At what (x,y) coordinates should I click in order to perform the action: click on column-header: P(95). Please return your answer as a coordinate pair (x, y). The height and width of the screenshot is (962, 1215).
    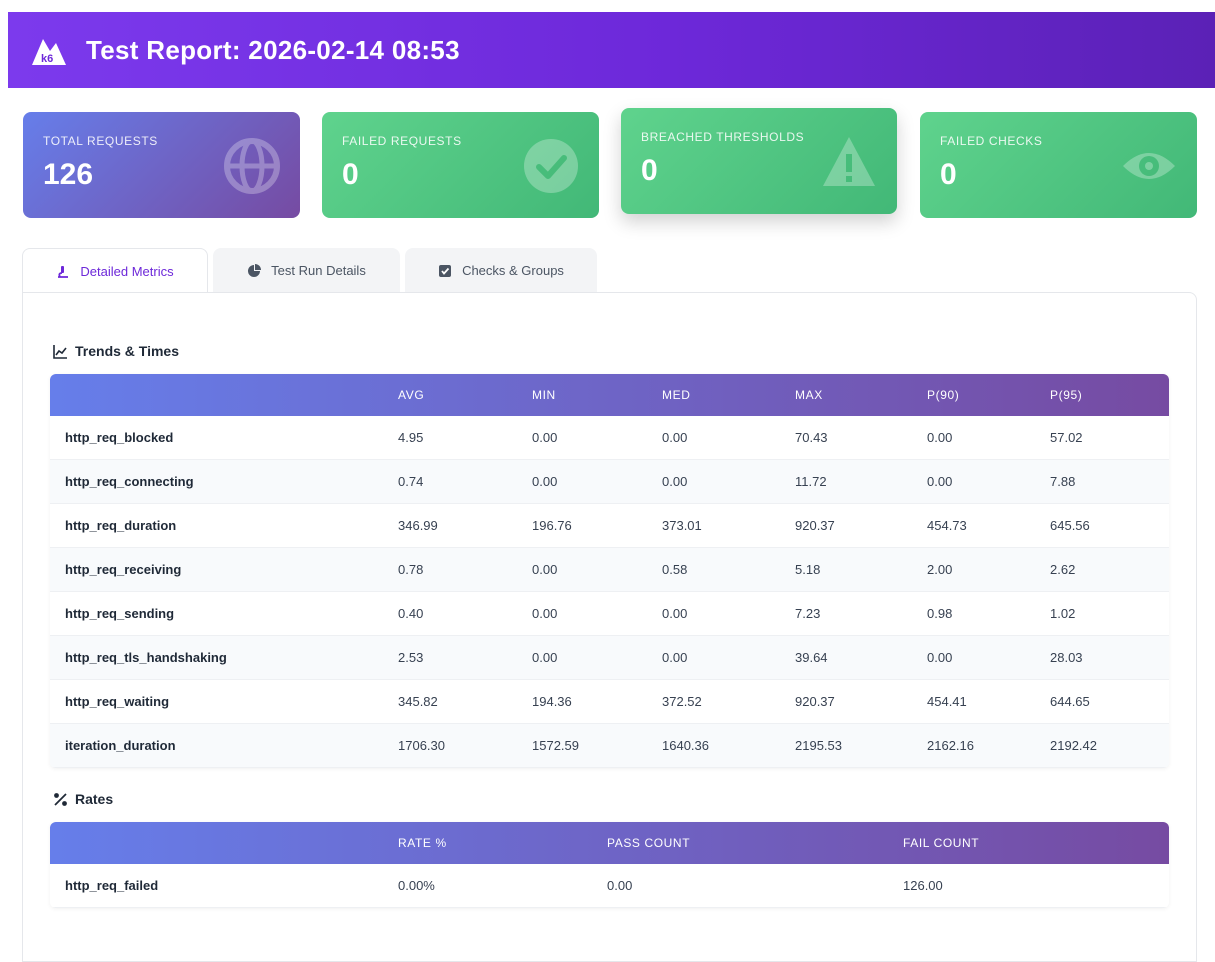
    Looking at the image, I should click on (1066, 395).